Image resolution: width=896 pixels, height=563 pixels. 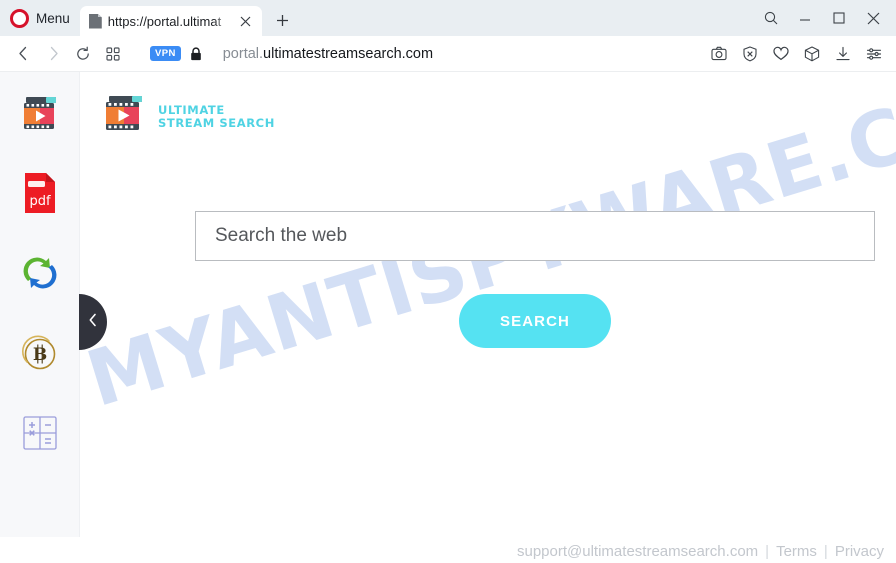 What do you see at coordinates (843, 54) in the screenshot?
I see `downloads-icon` at bounding box center [843, 54].